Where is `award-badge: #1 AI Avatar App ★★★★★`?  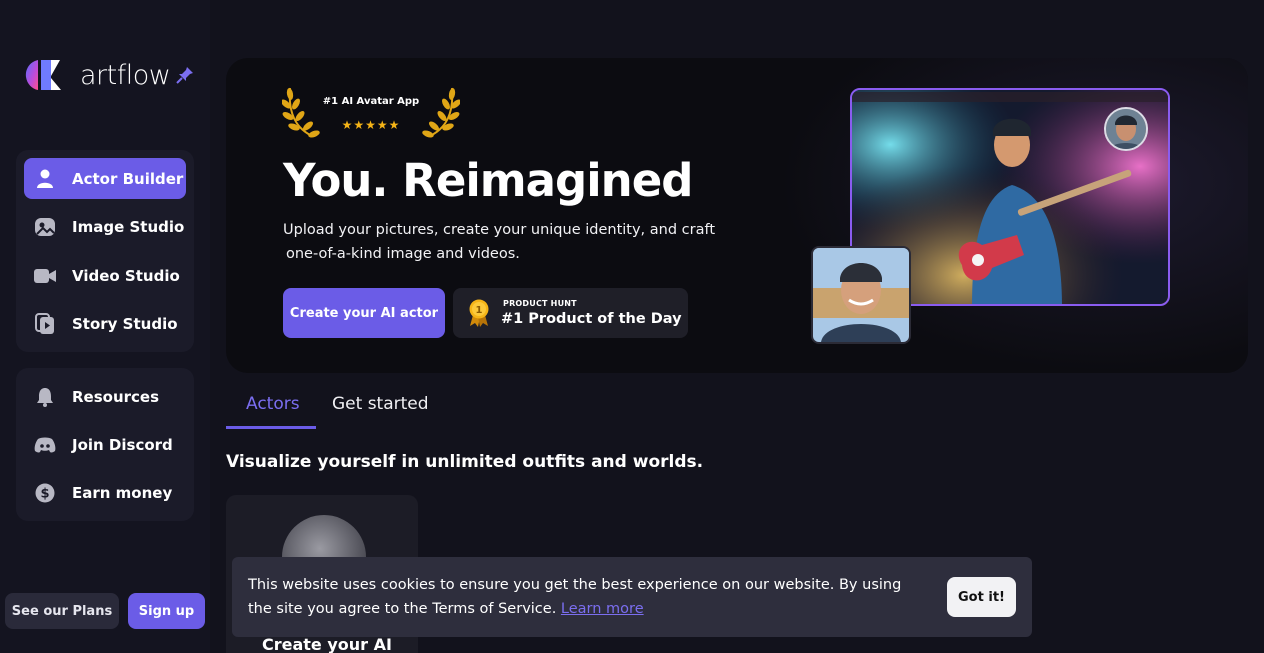 award-badge: #1 AI Avatar App ★★★★★ is located at coordinates (371, 112).